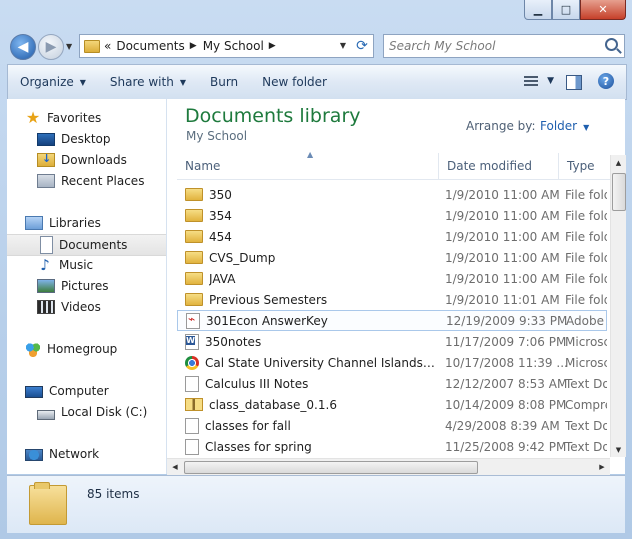 Image resolution: width=632 pixels, height=539 pixels. Describe the element at coordinates (392, 236) in the screenshot. I see `file-row: 454 1/9/2010 11:00 AM File fold` at that location.